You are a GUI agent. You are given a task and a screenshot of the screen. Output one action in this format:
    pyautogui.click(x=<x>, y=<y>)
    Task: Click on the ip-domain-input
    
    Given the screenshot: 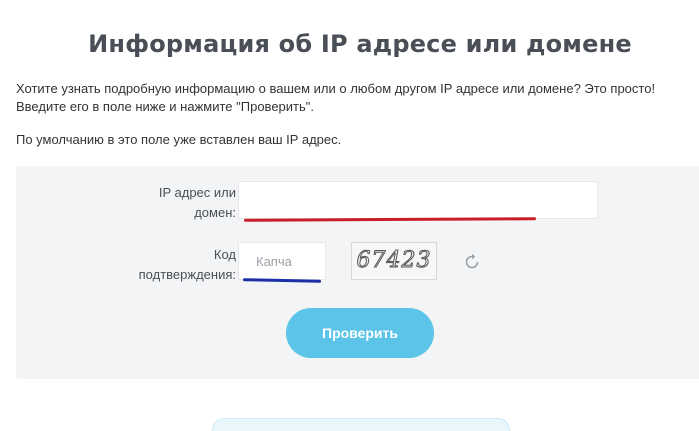 What is the action you would take?
    pyautogui.click(x=418, y=200)
    